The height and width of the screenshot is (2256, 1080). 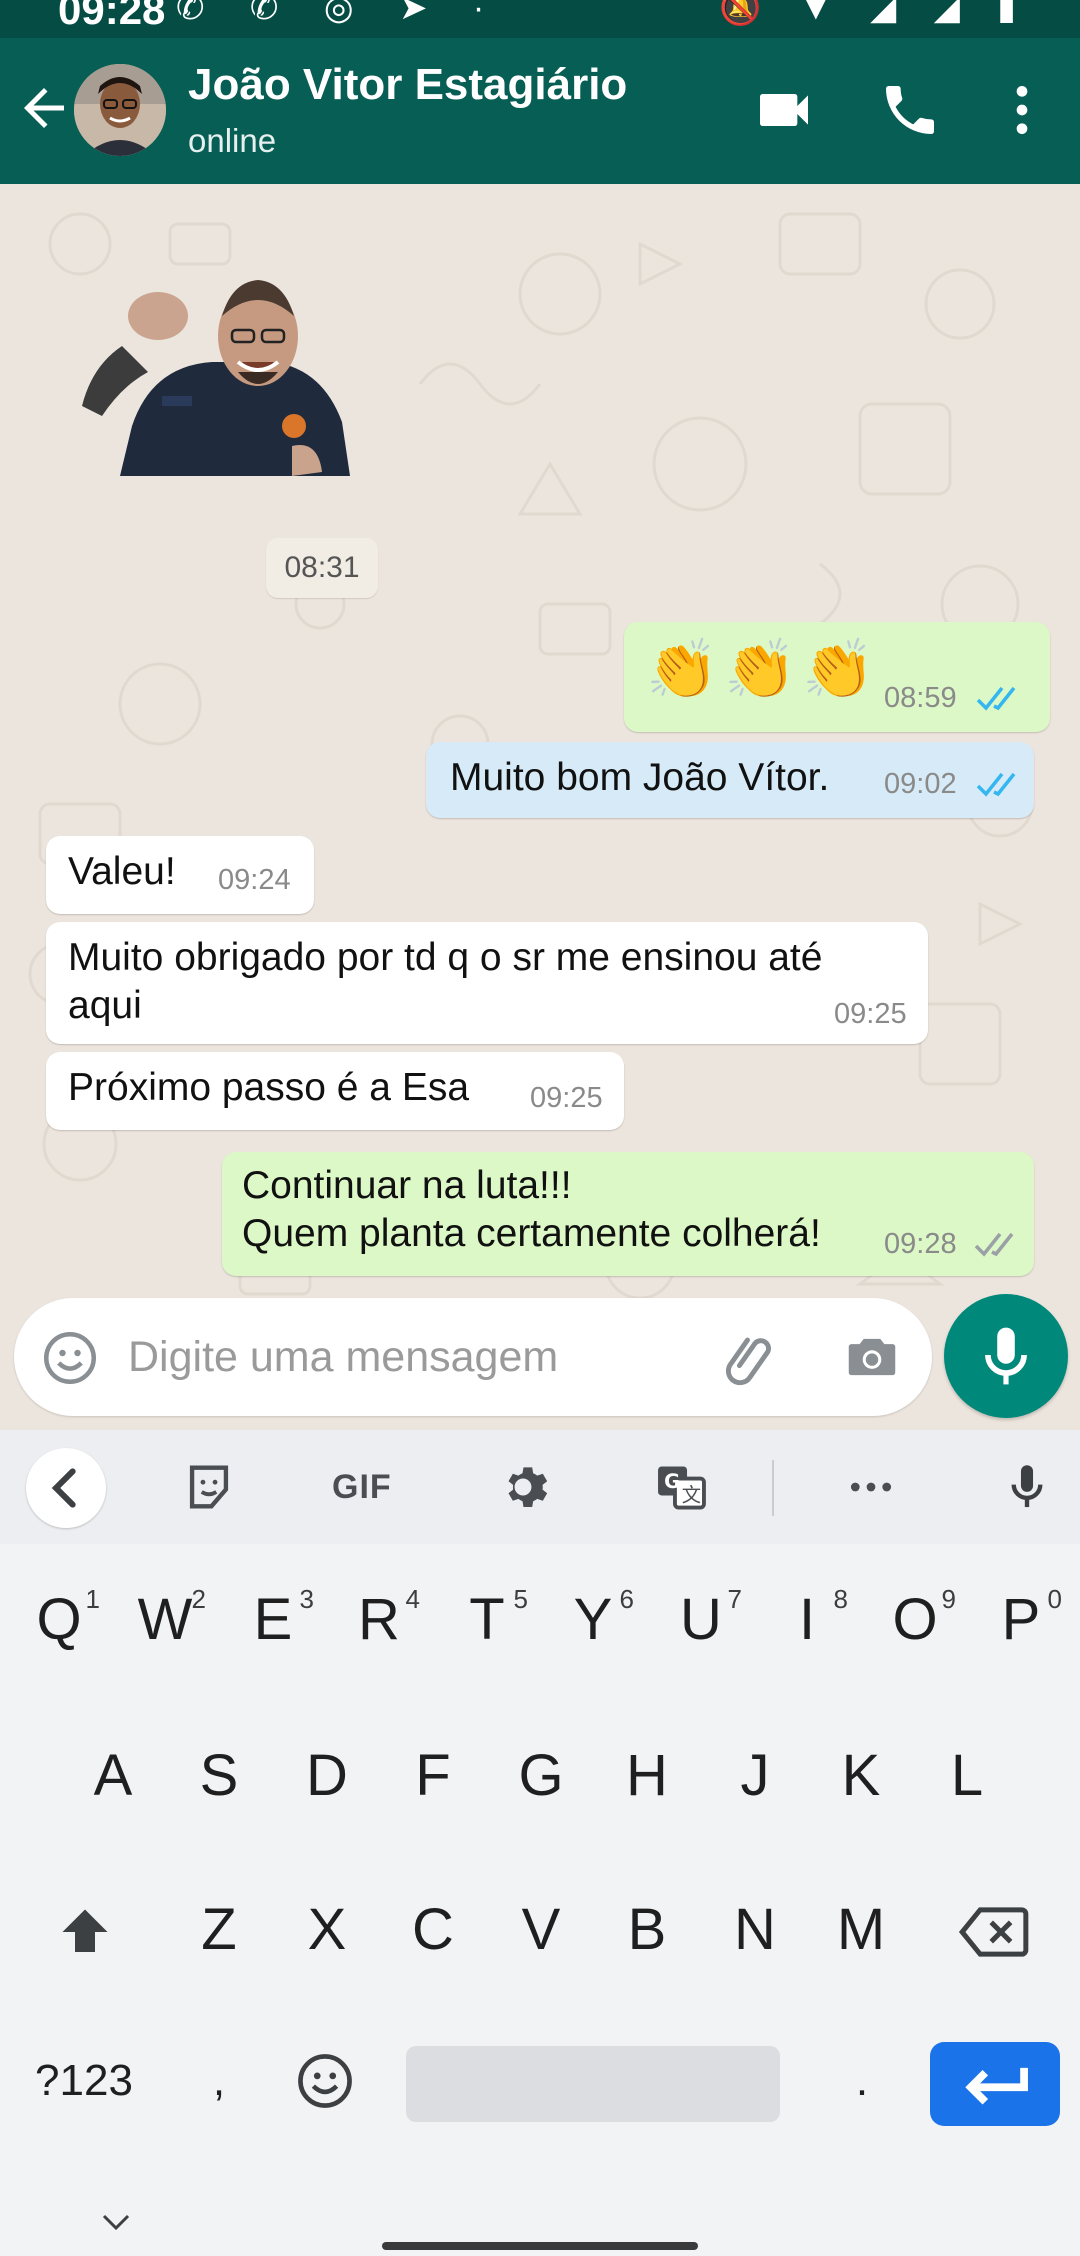 What do you see at coordinates (219, 1775) in the screenshot?
I see `key-s: S` at bounding box center [219, 1775].